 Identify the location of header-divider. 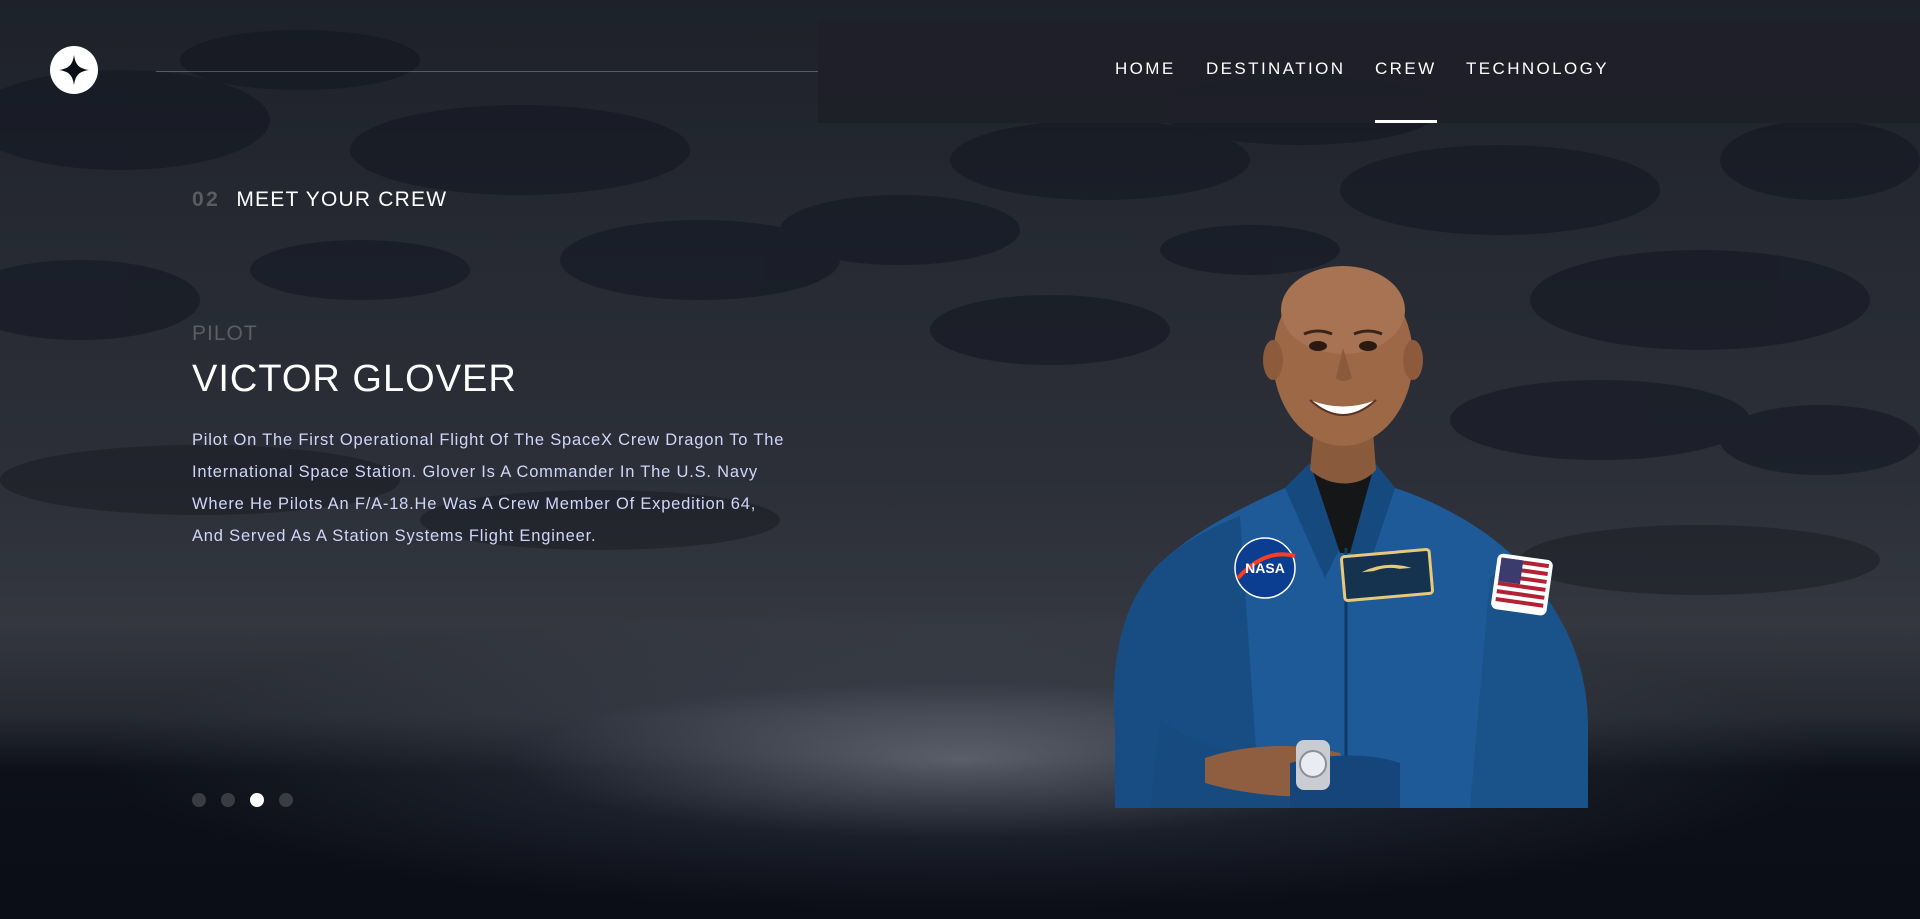
(487, 71).